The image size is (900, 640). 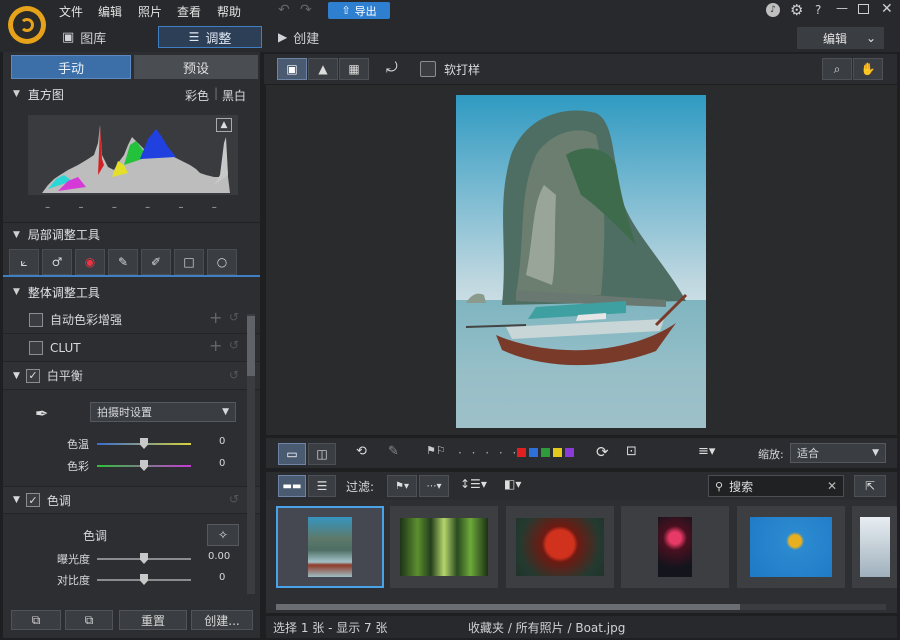 What do you see at coordinates (41, 413) in the screenshot?
I see `eyedropper-icon: ✒` at bounding box center [41, 413].